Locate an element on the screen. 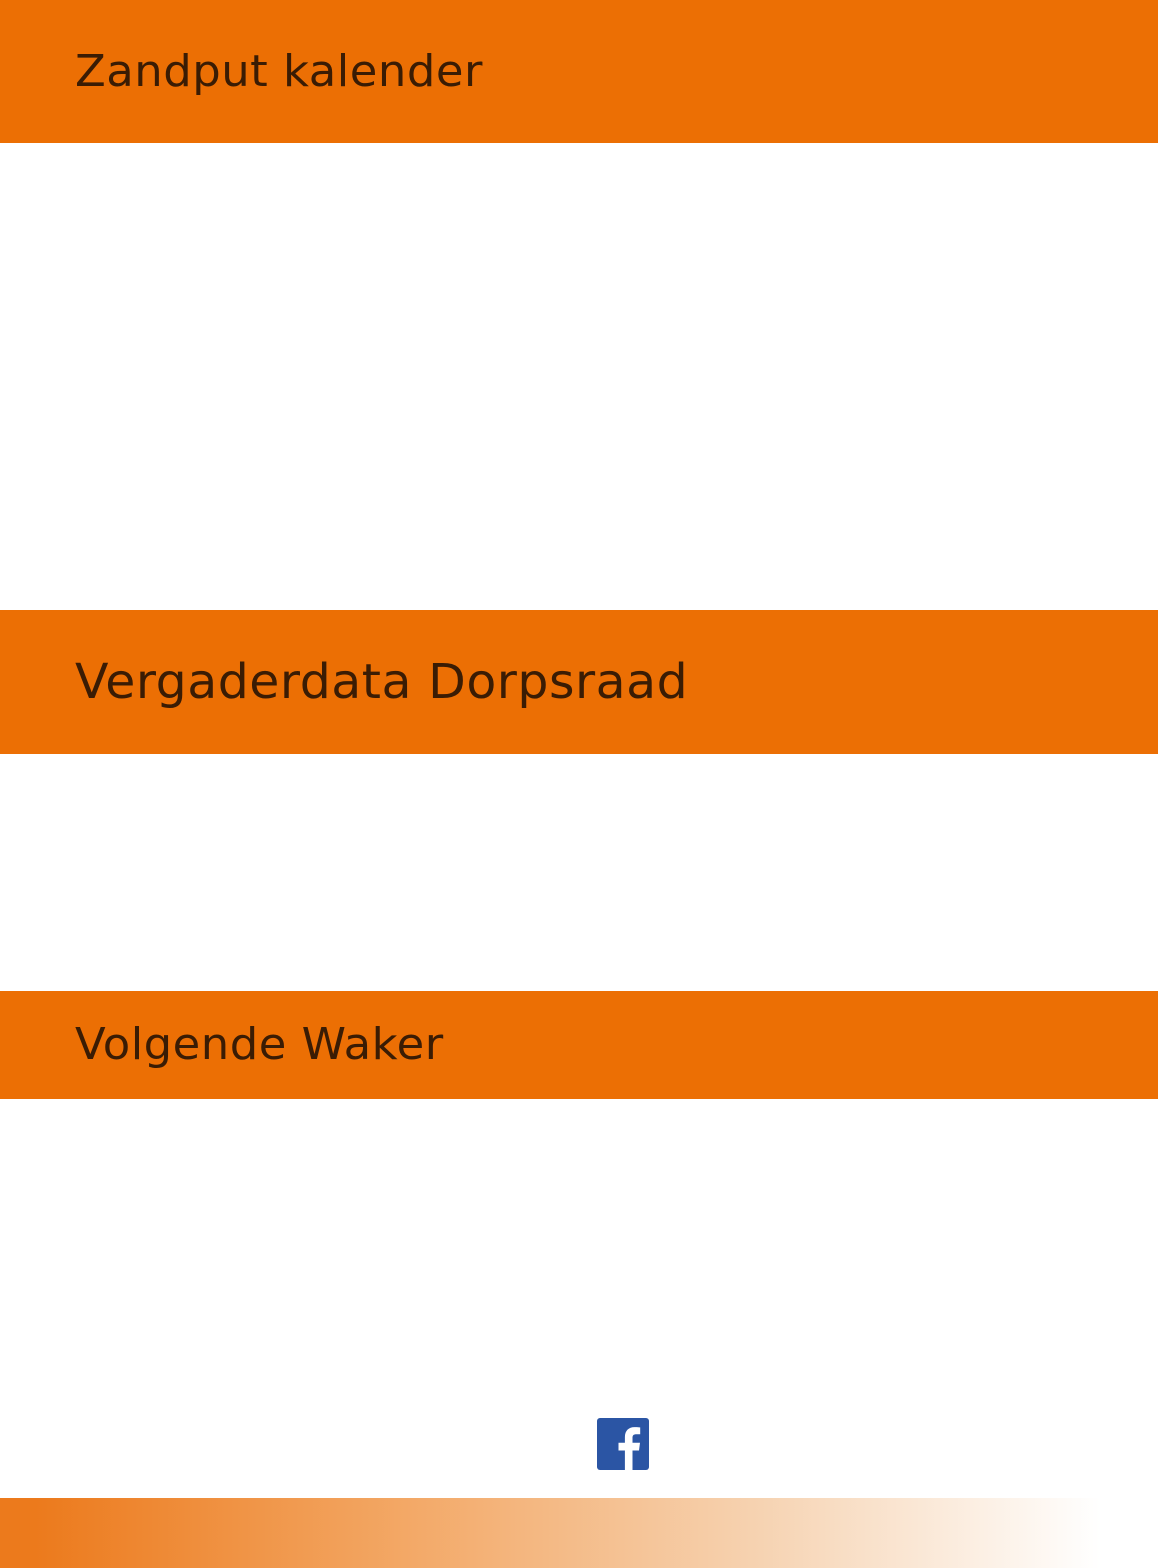 This screenshot has height=1568, width=1158. section-header-volgende-waker: Volgende Waker is located at coordinates (579, 1045).